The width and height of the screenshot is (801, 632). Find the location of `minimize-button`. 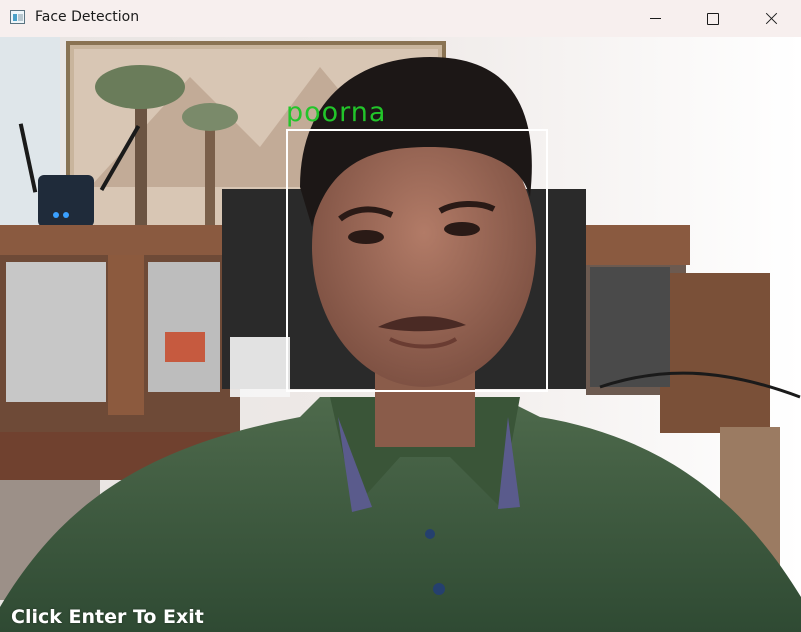

minimize-button is located at coordinates (655, 18).